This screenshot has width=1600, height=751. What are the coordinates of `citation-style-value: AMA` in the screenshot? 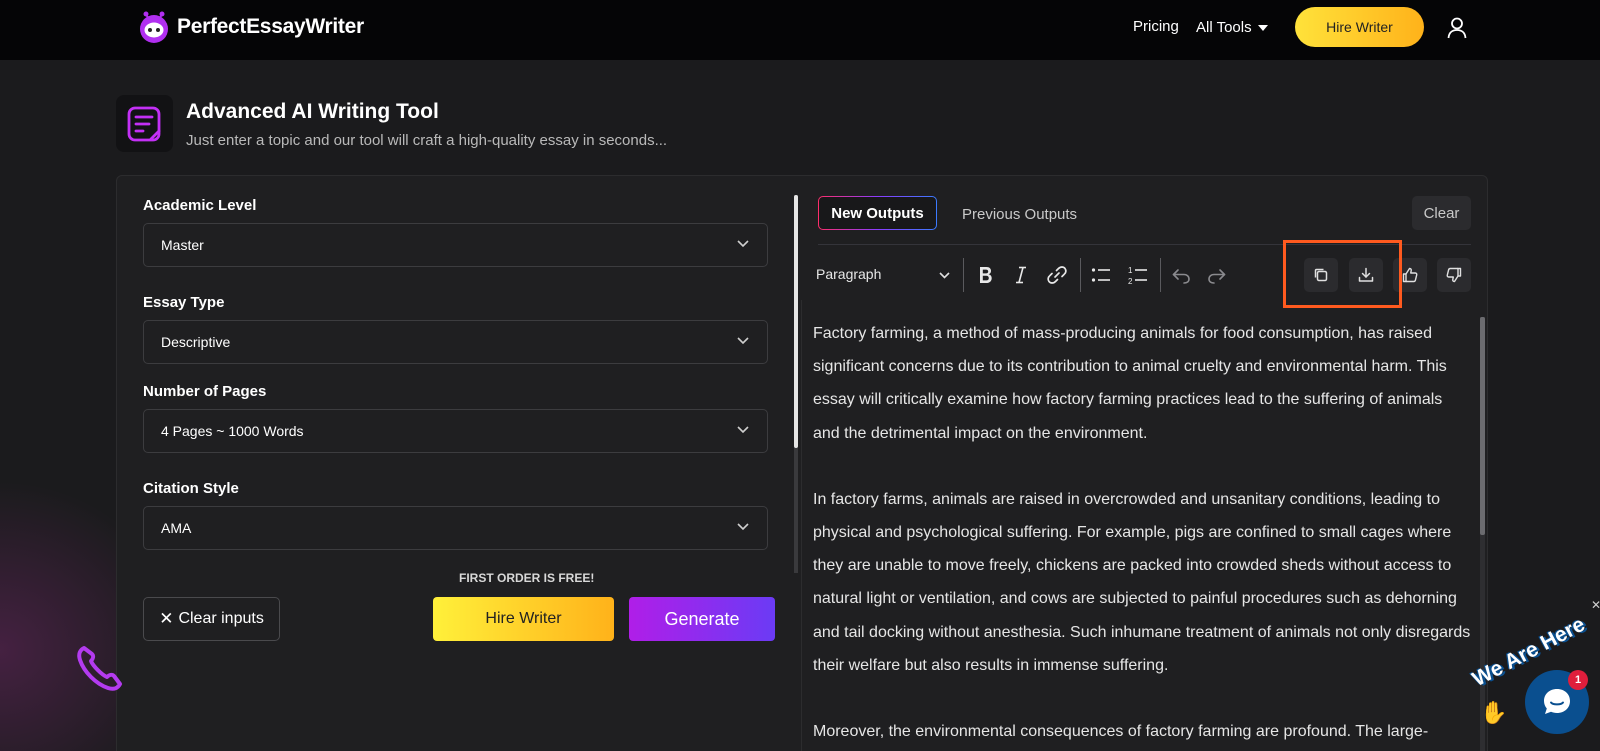 It's located at (176, 528).